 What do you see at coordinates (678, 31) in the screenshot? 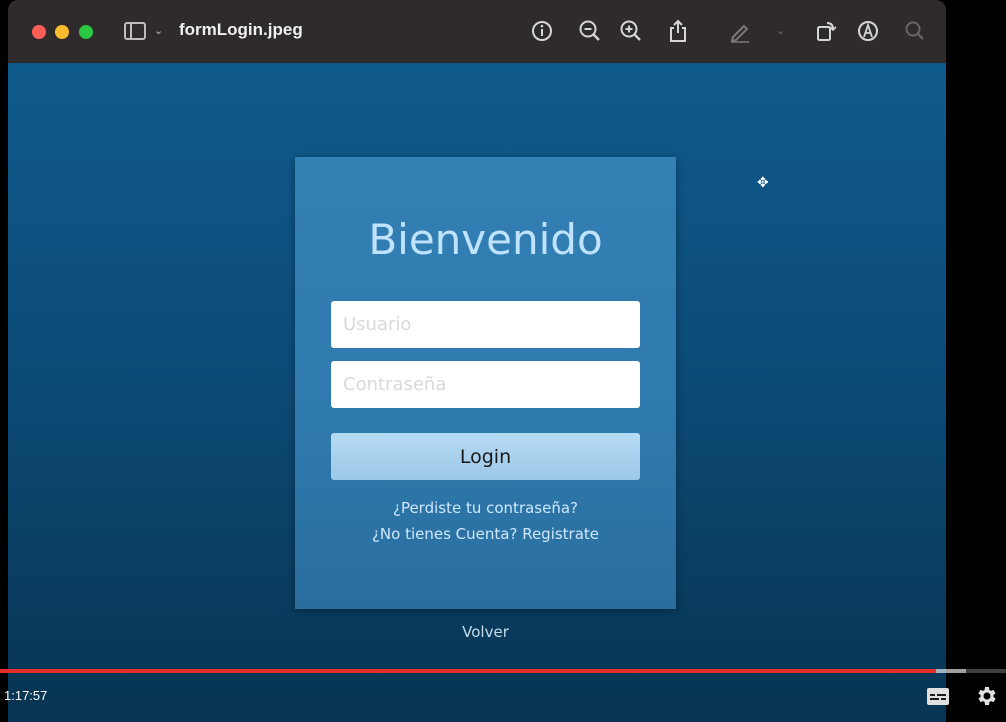
I see `share-icon` at bounding box center [678, 31].